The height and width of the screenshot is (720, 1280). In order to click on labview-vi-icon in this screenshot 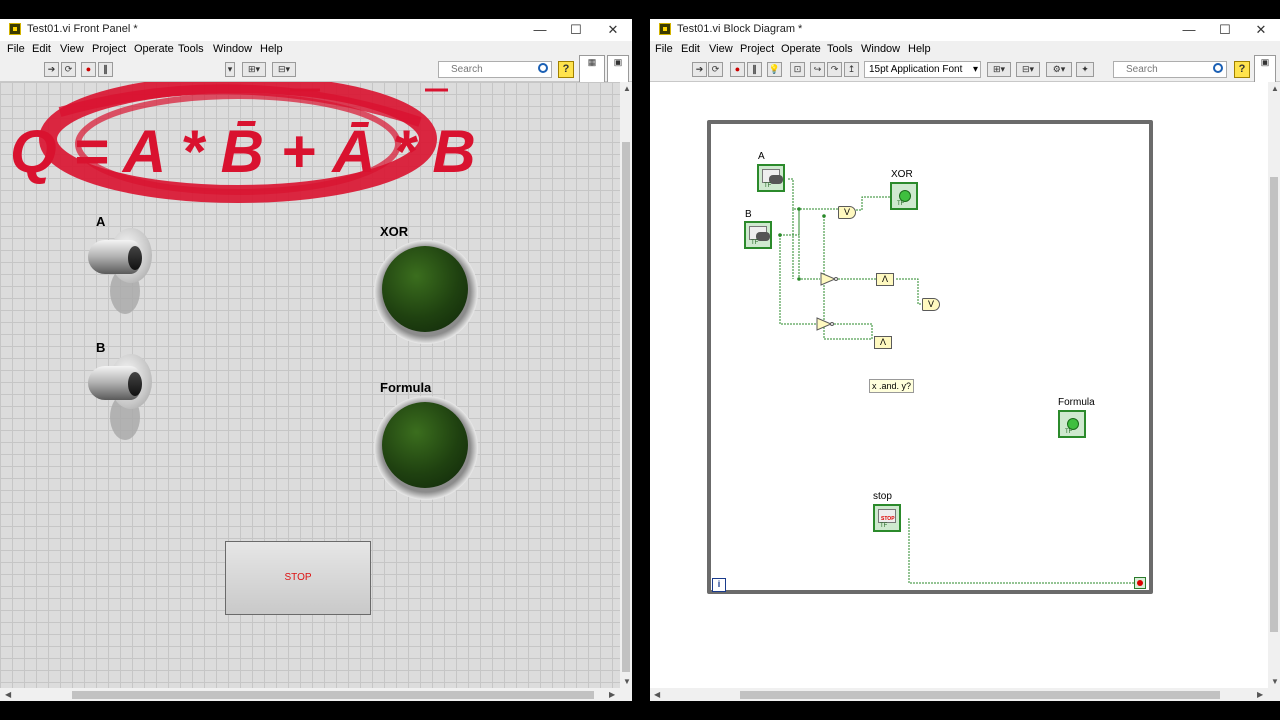, I will do `click(15, 29)`.